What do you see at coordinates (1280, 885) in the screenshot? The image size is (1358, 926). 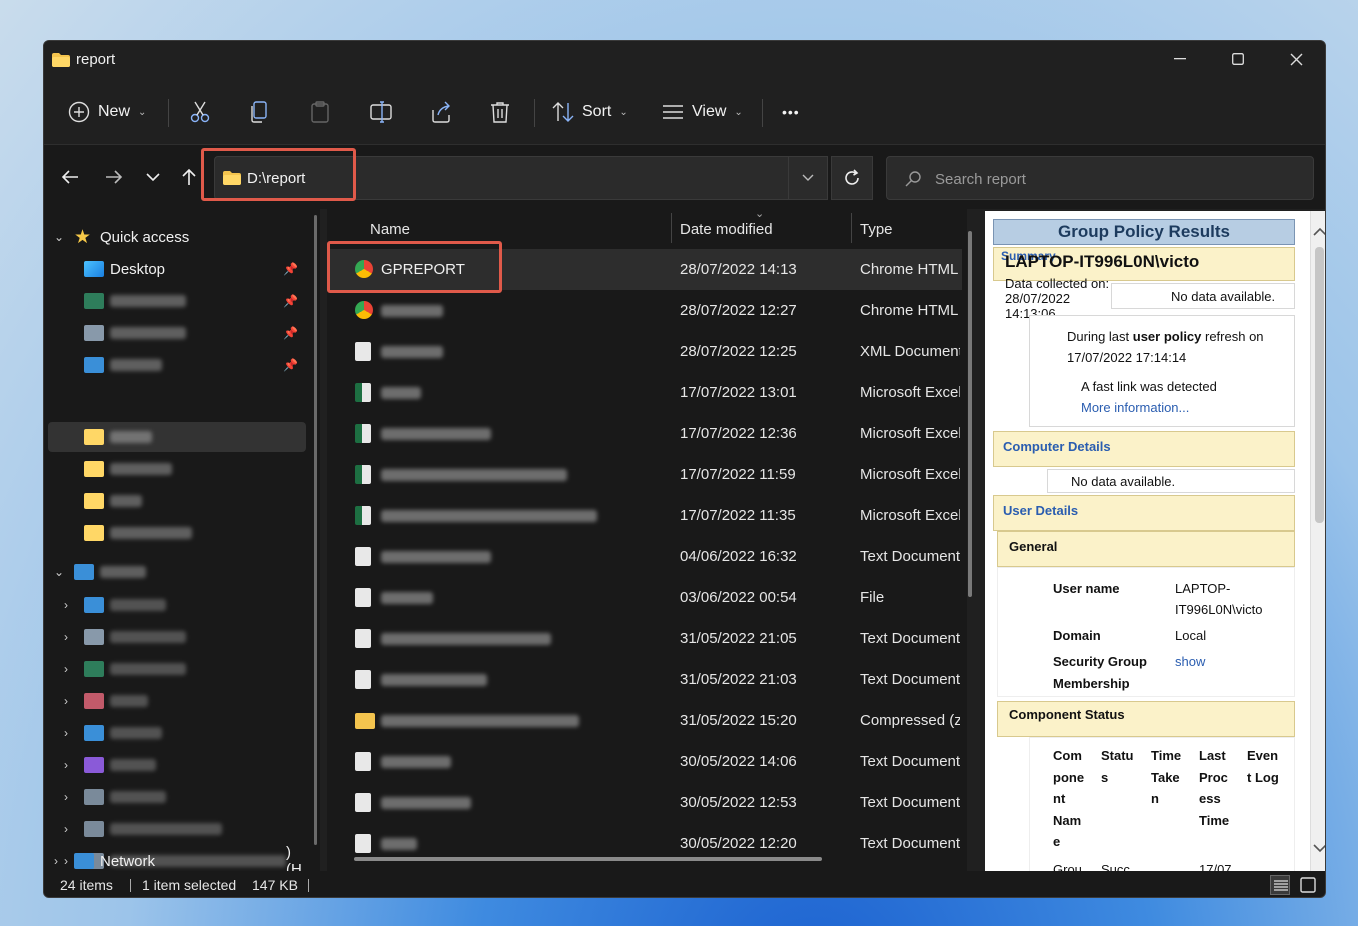 I see `details-view-button` at bounding box center [1280, 885].